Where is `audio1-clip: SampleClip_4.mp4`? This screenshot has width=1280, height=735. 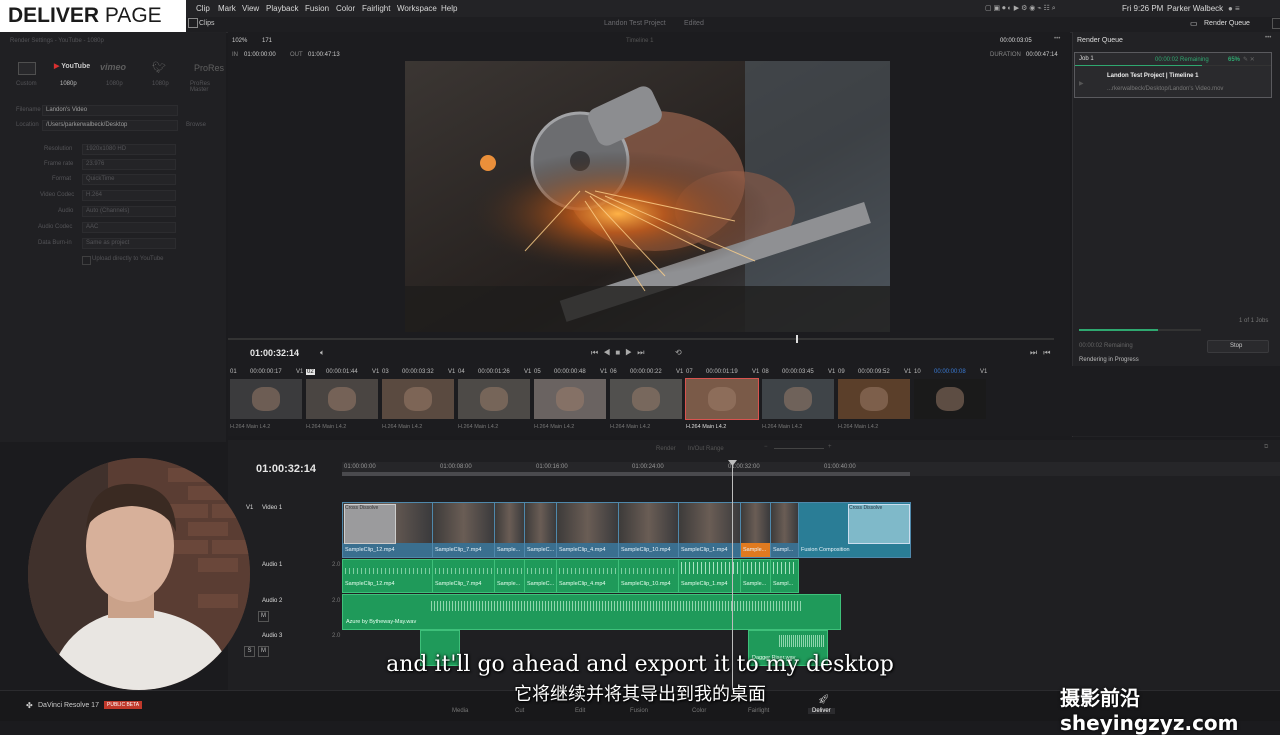
audio1-clip: SampleClip_4.mp4 is located at coordinates (587, 576).